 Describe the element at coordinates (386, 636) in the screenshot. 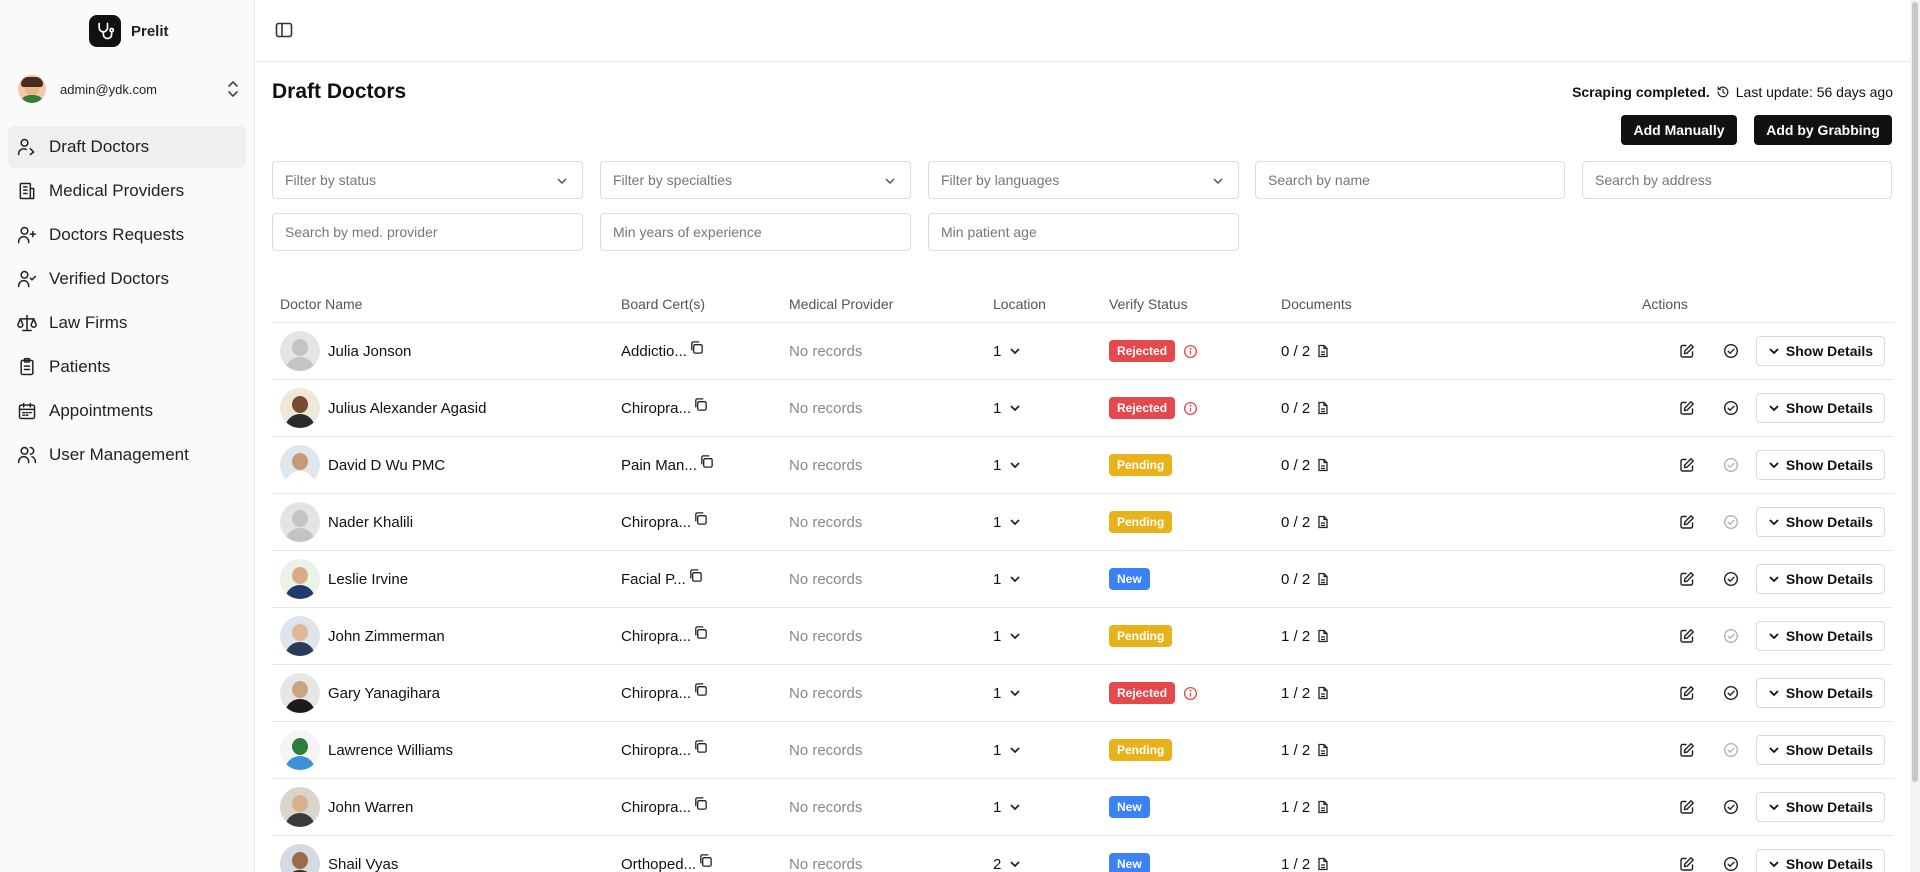

I see `doctor-name: John Zimmerman` at that location.